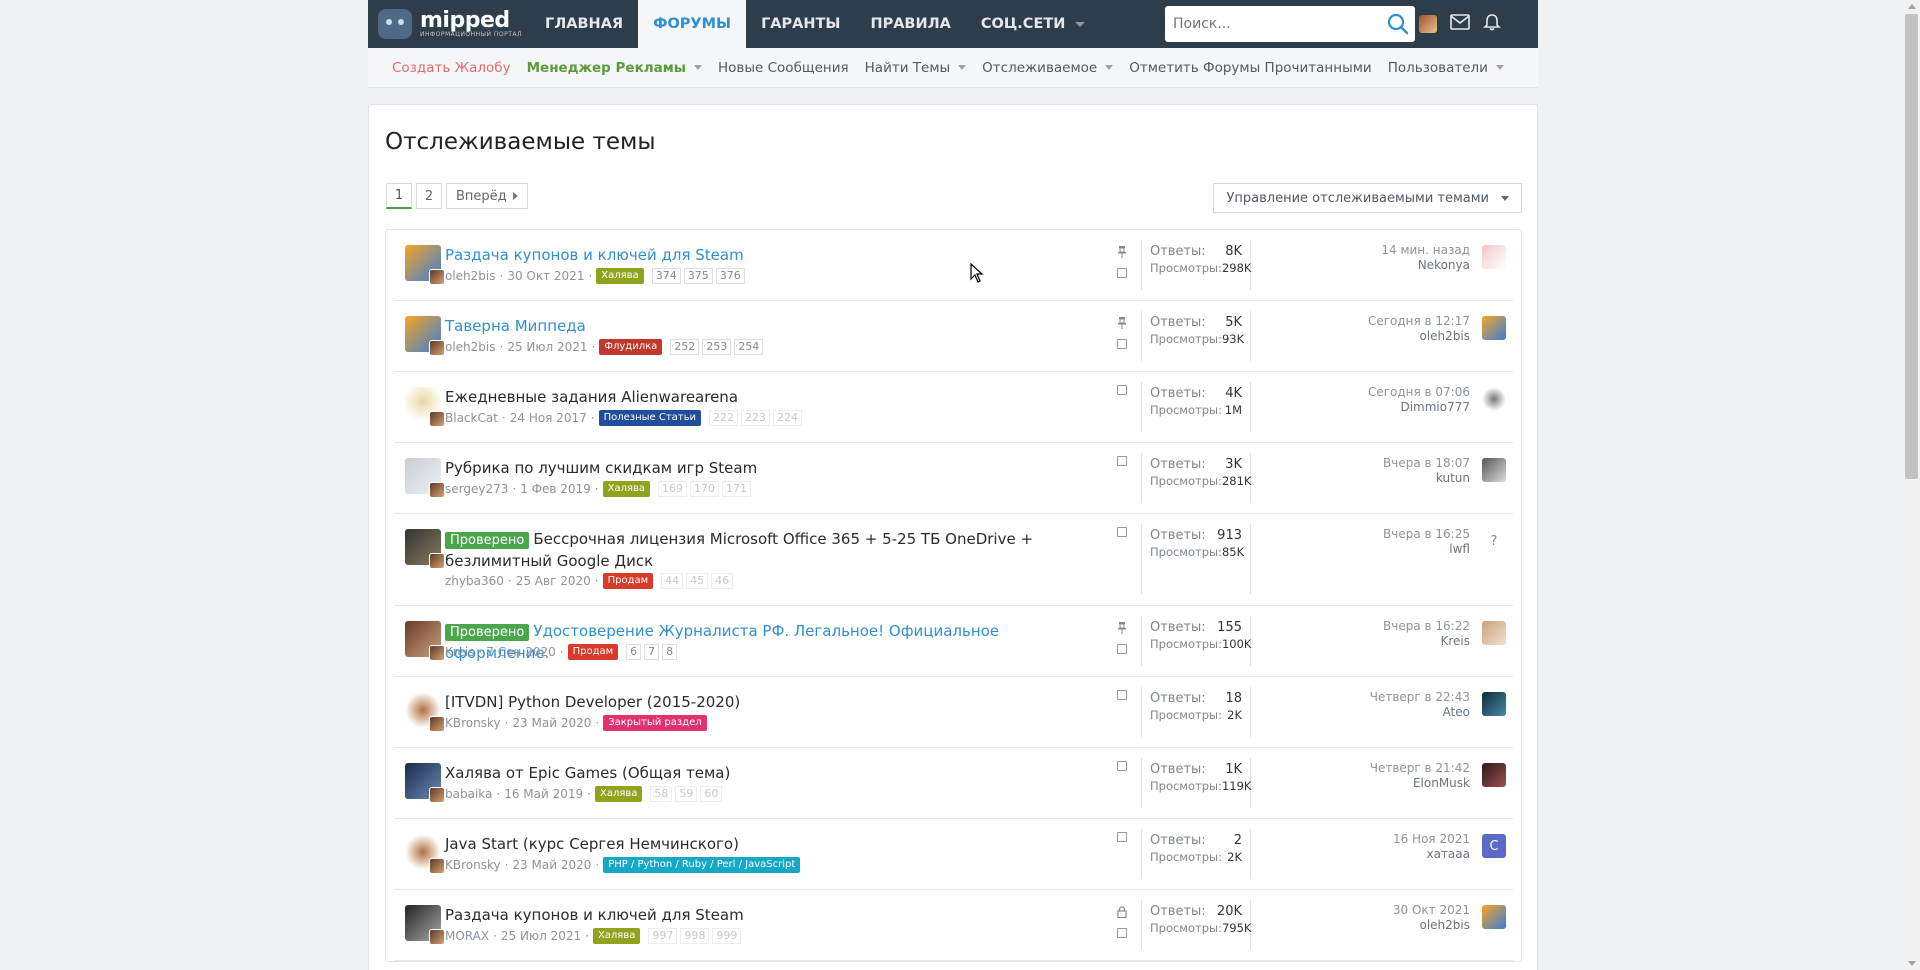 Image resolution: width=1920 pixels, height=970 pixels. What do you see at coordinates (685, 347) in the screenshot?
I see `thread-page-link: 252` at bounding box center [685, 347].